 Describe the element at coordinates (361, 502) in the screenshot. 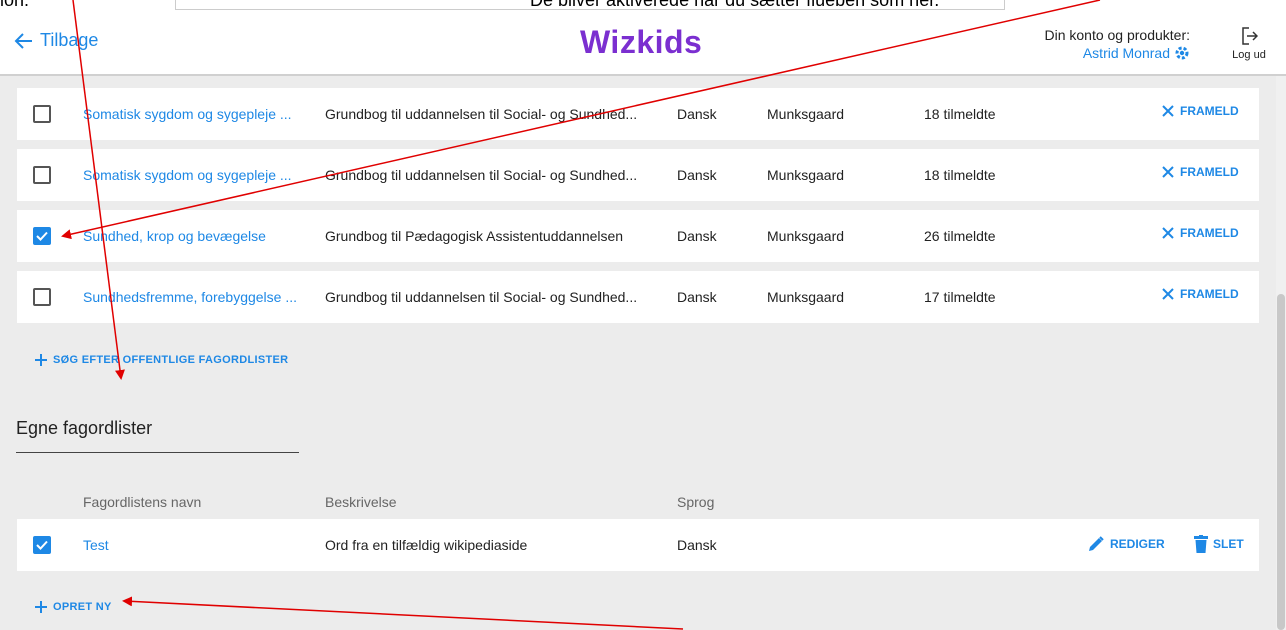

I see `column-header-description: Beskrivelse` at that location.